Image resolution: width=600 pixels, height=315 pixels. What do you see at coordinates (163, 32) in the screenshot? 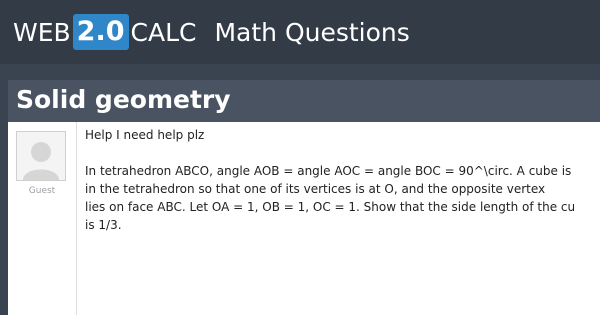
I see `logo-calc-text: CALC` at bounding box center [163, 32].